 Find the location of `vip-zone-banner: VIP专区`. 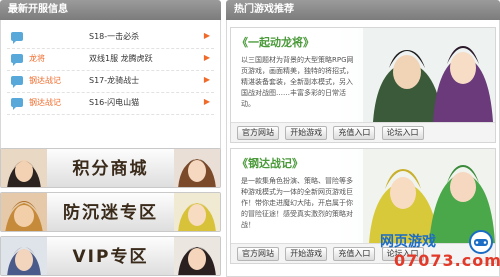

vip-zone-banner: VIP专区 is located at coordinates (110, 256).